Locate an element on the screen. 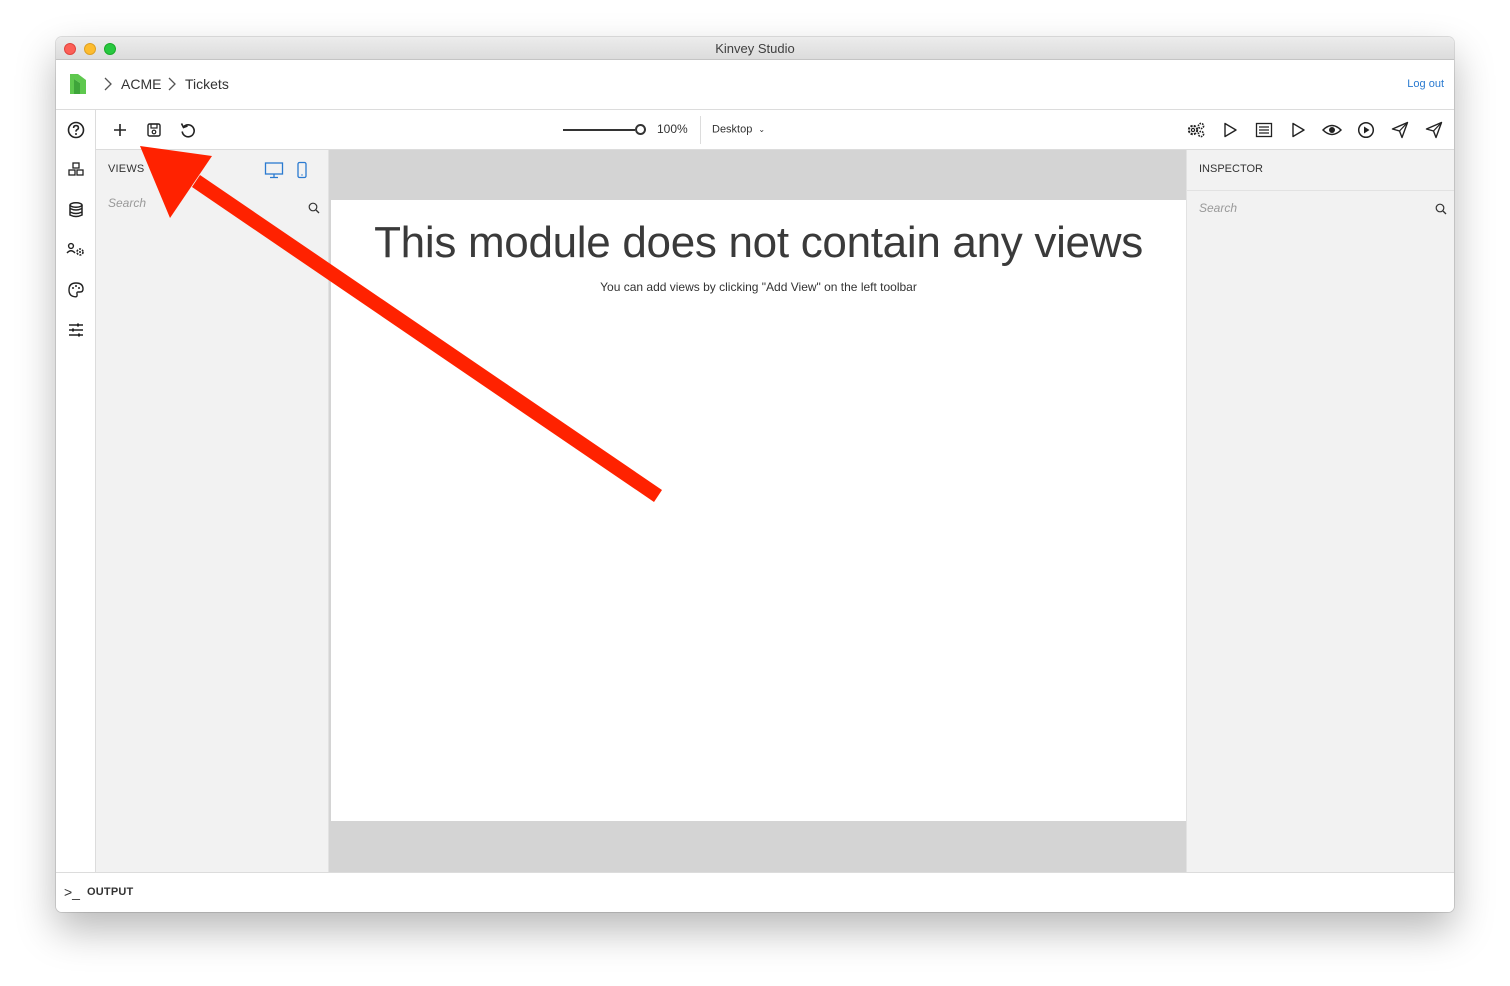 This screenshot has width=1510, height=986. preview-eye-icon is located at coordinates (1332, 130).